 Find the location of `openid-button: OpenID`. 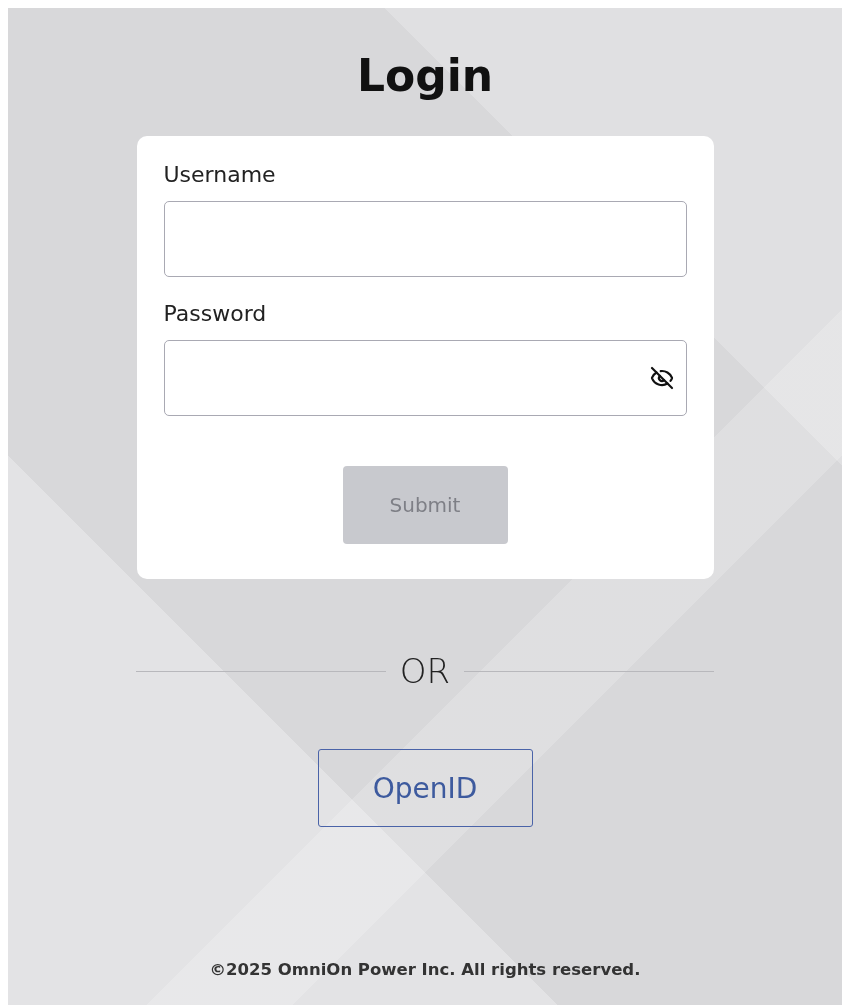

openid-button: OpenID is located at coordinates (425, 788).